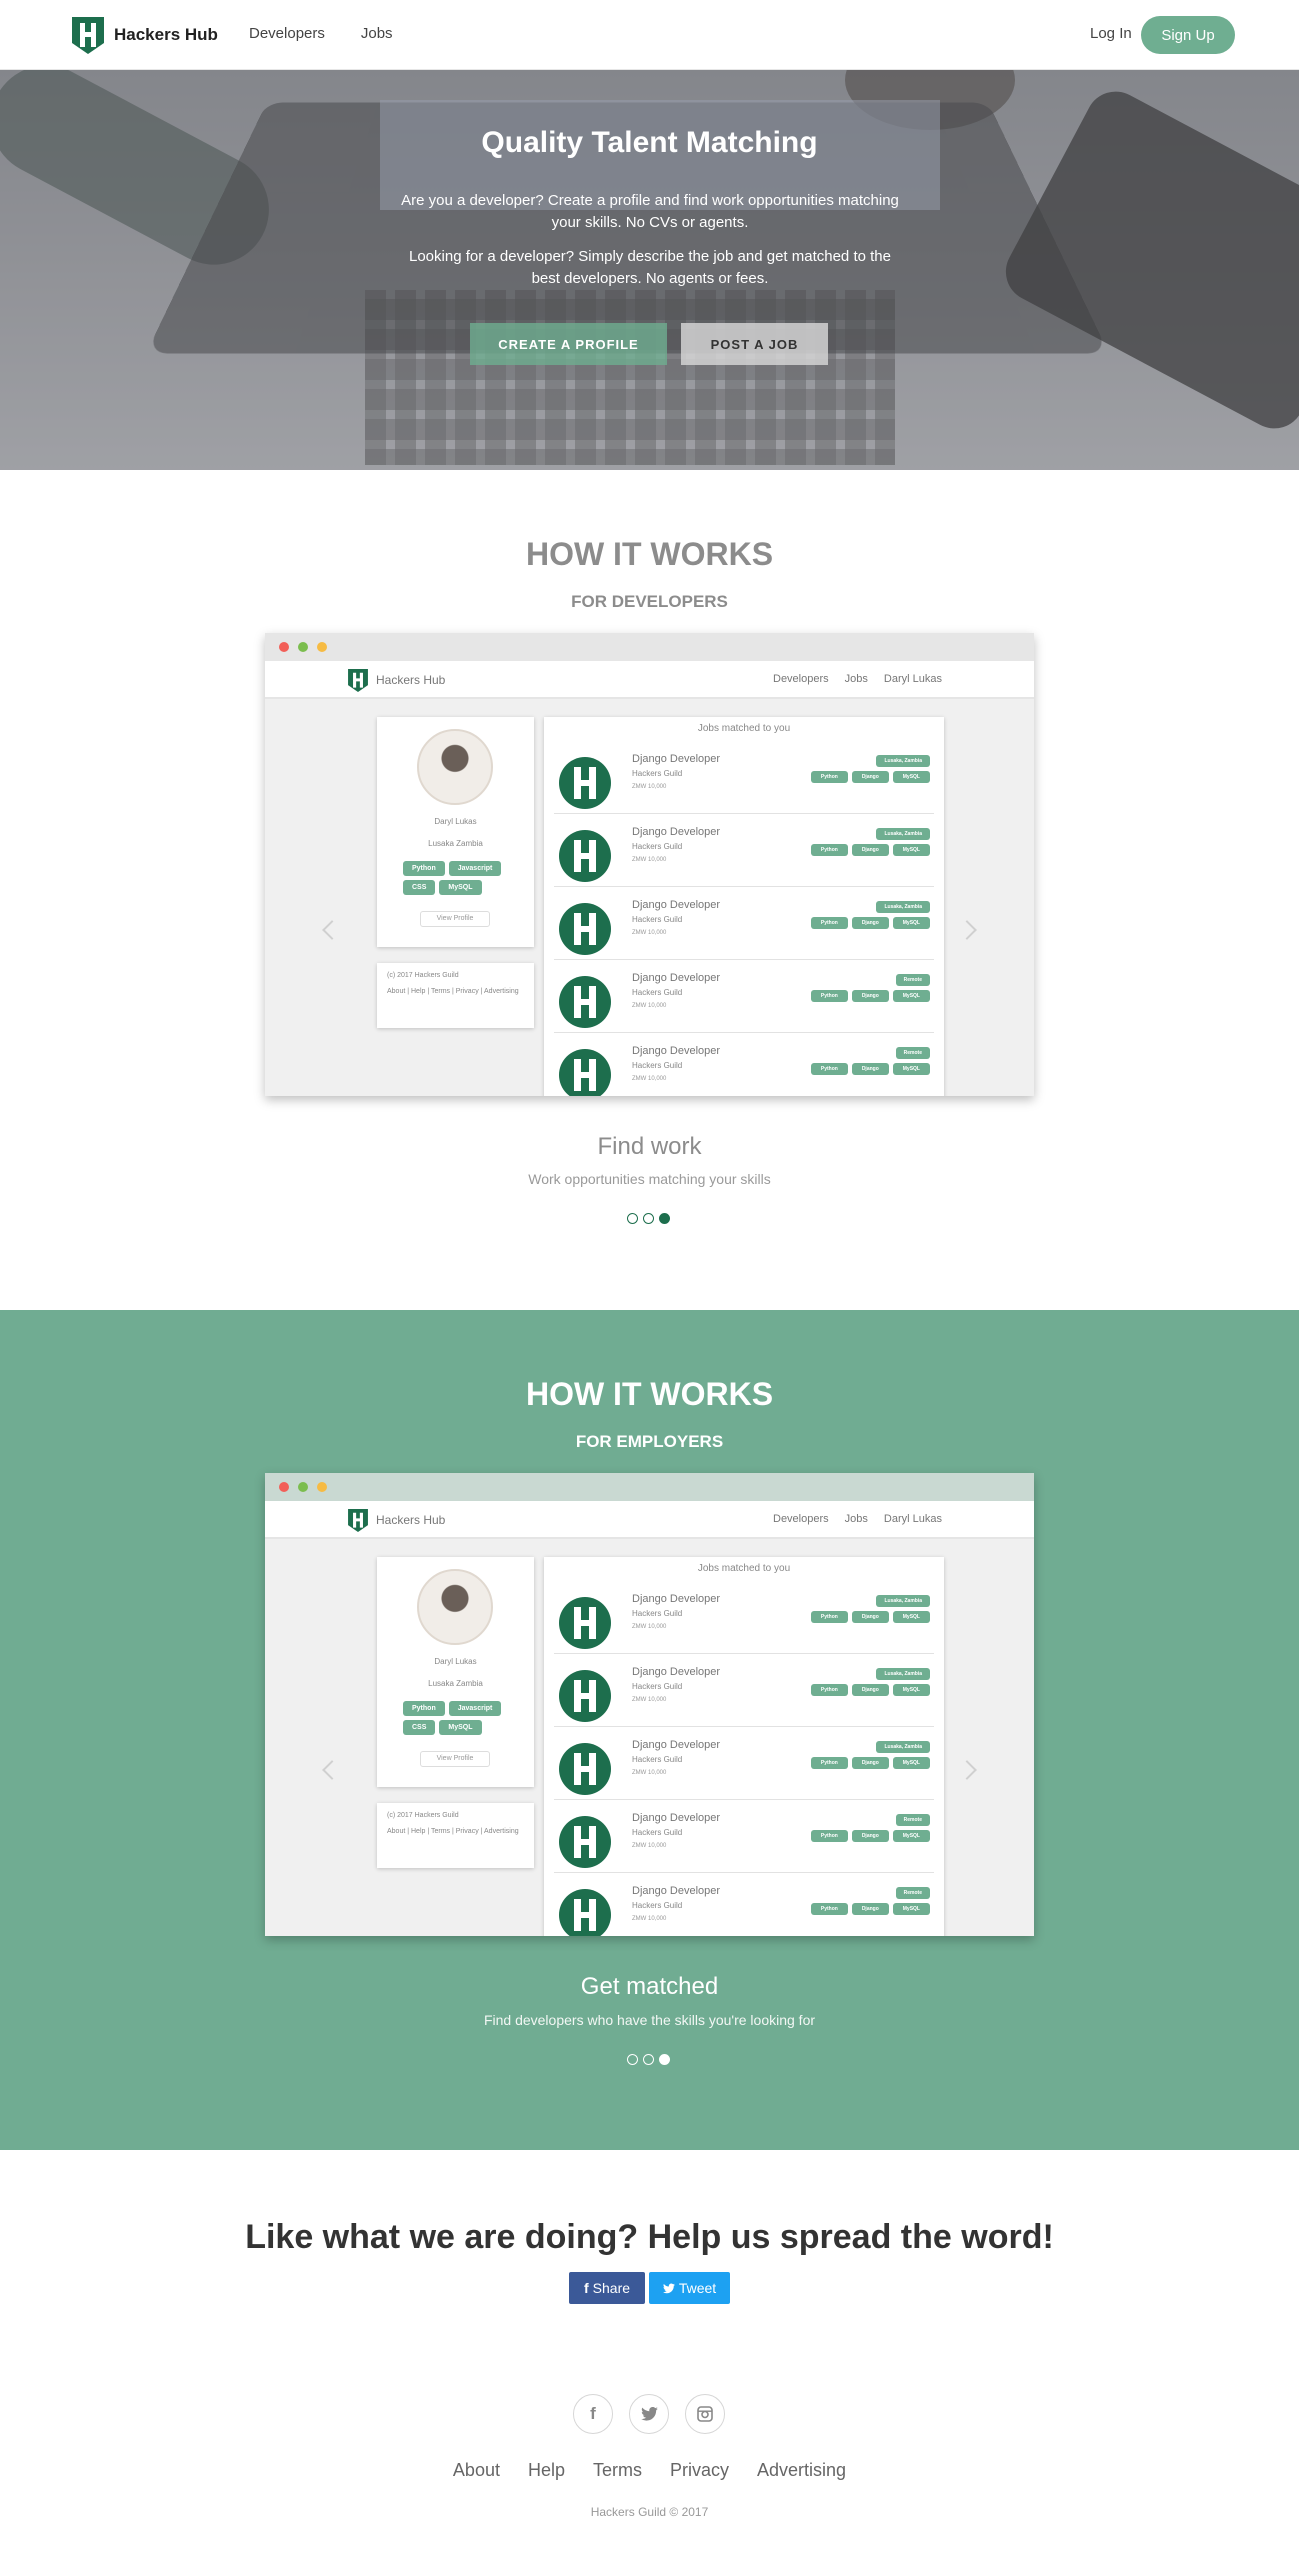  What do you see at coordinates (676, 1818) in the screenshot?
I see `job-title: Django Developer` at bounding box center [676, 1818].